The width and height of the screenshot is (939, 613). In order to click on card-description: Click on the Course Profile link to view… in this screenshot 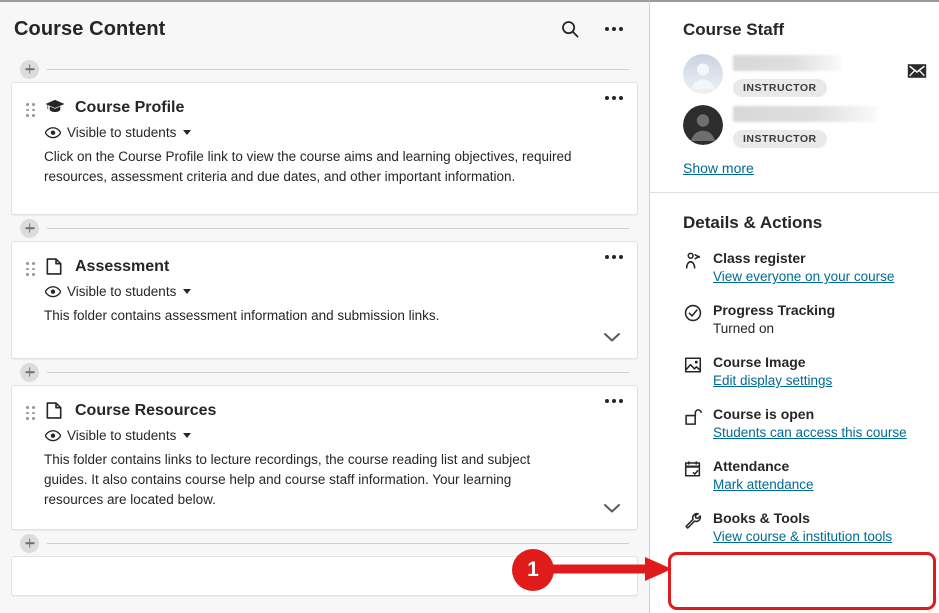, I will do `click(308, 166)`.